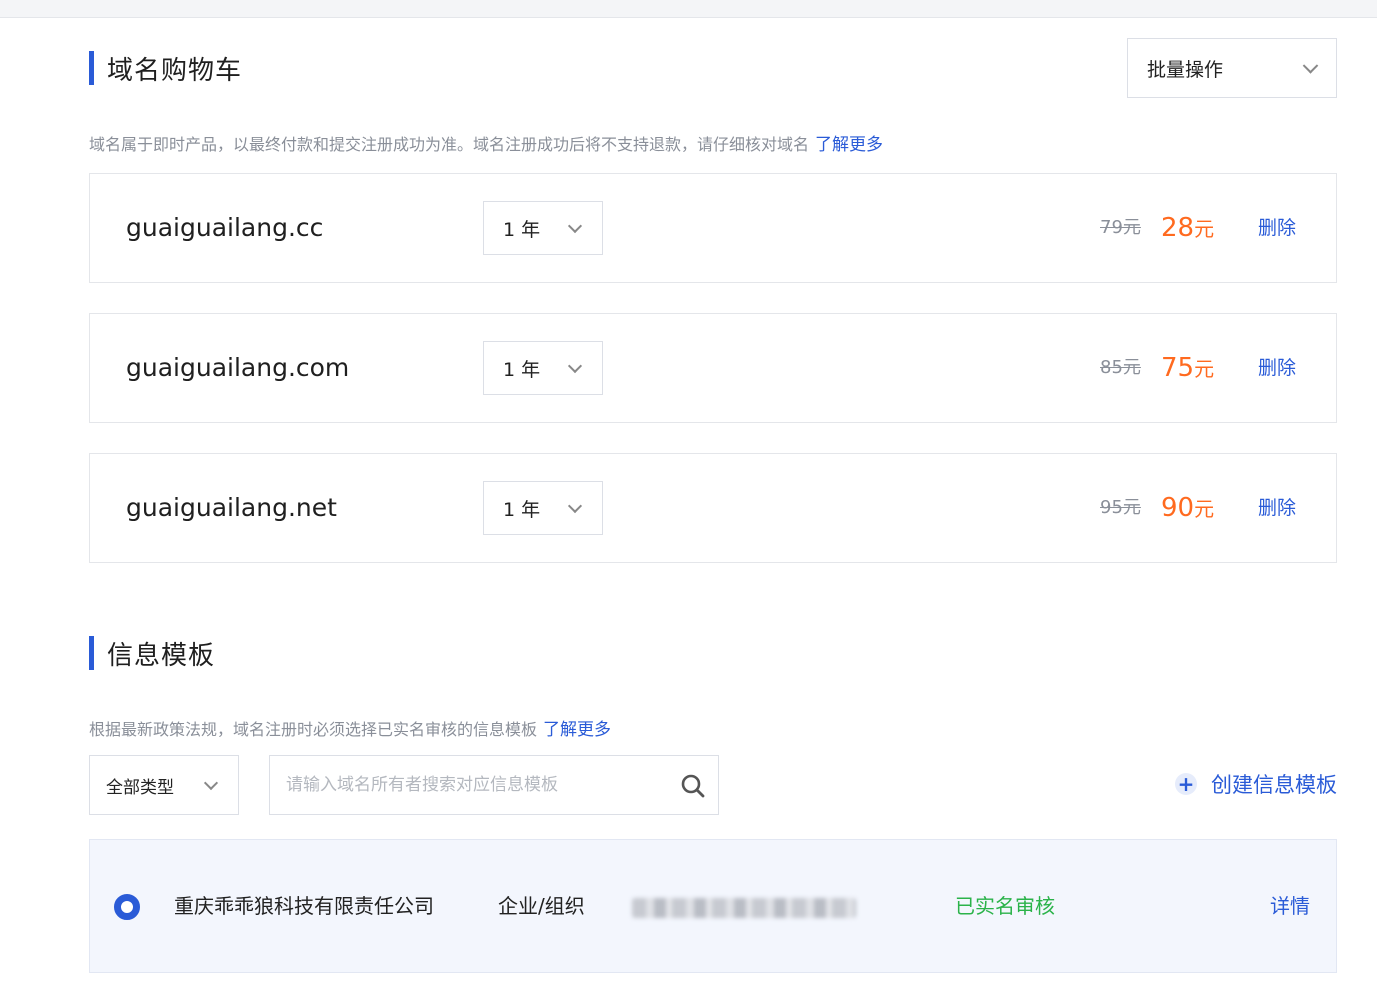 The width and height of the screenshot is (1377, 981). Describe the element at coordinates (127, 907) in the screenshot. I see `template-radio` at that location.